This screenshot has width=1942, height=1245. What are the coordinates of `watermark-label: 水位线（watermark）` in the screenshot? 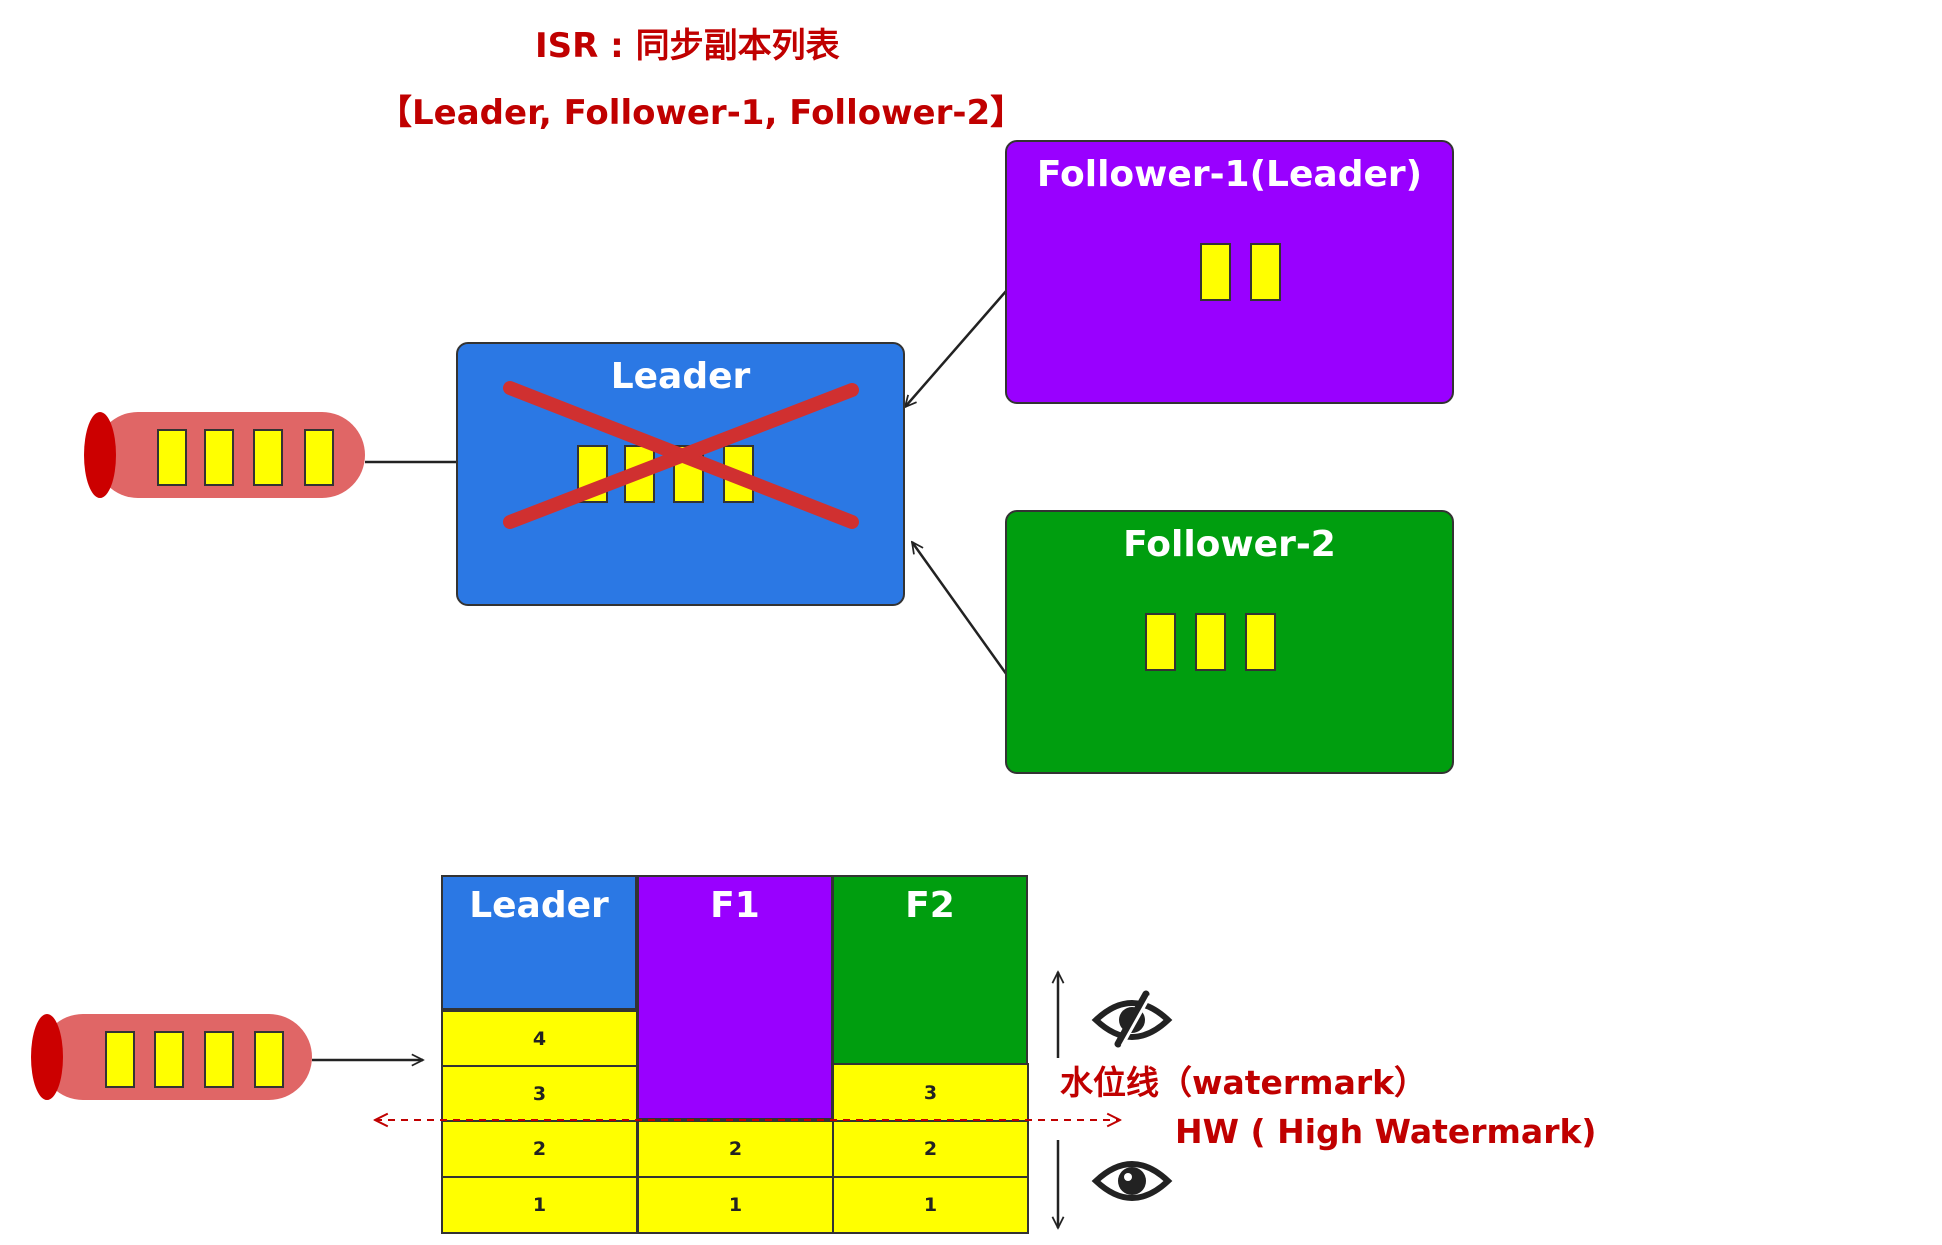 It's located at (1244, 1082).